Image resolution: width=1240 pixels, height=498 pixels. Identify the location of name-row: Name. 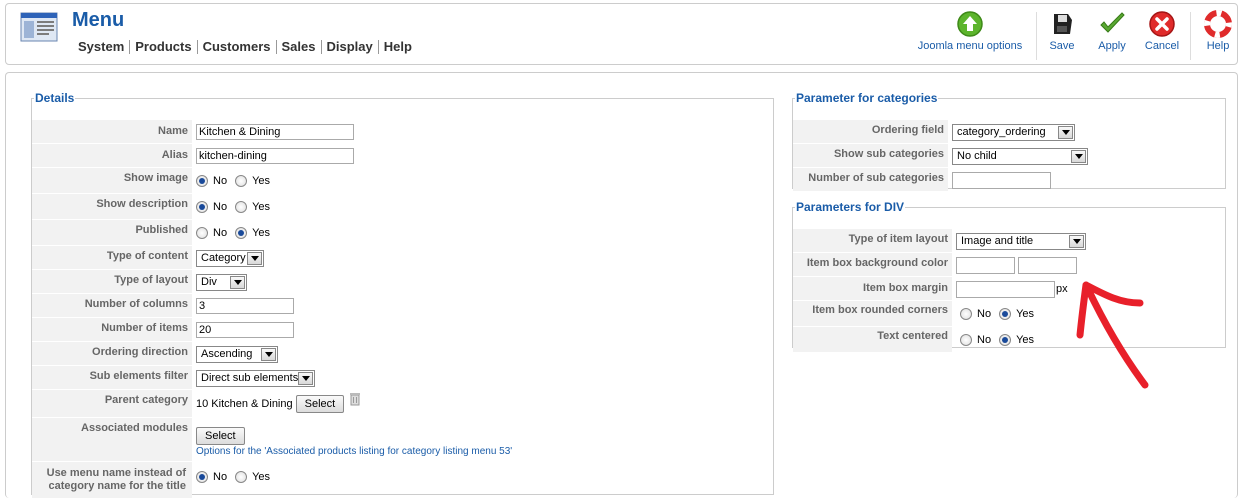
(193, 132).